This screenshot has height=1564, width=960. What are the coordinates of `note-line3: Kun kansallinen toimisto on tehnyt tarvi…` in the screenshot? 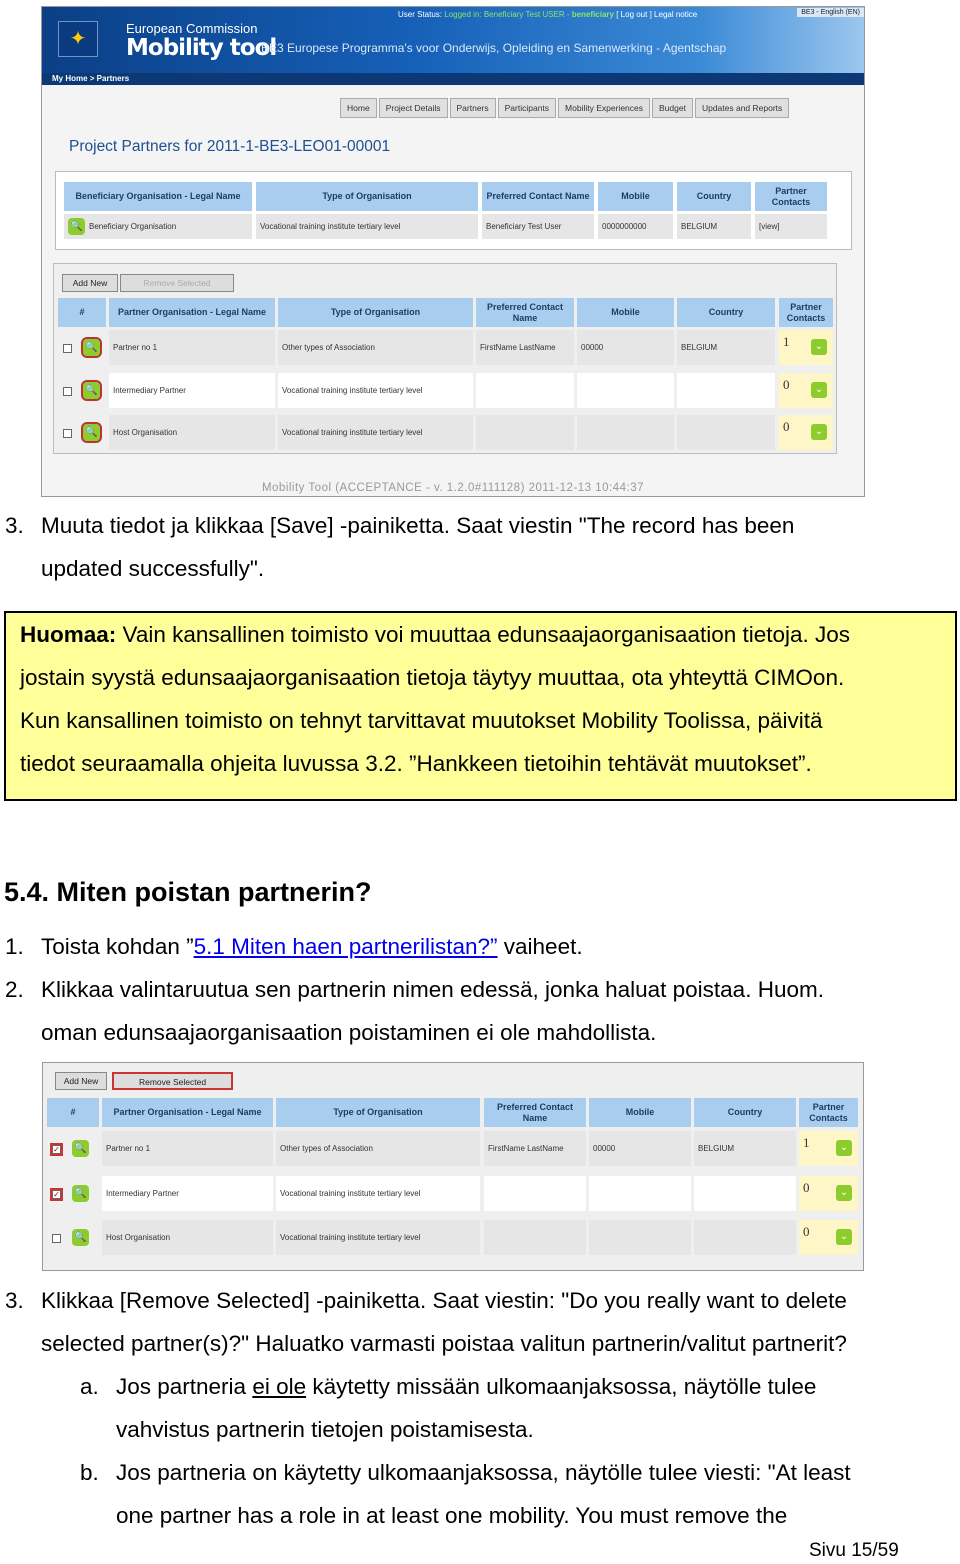 It's located at (421, 720).